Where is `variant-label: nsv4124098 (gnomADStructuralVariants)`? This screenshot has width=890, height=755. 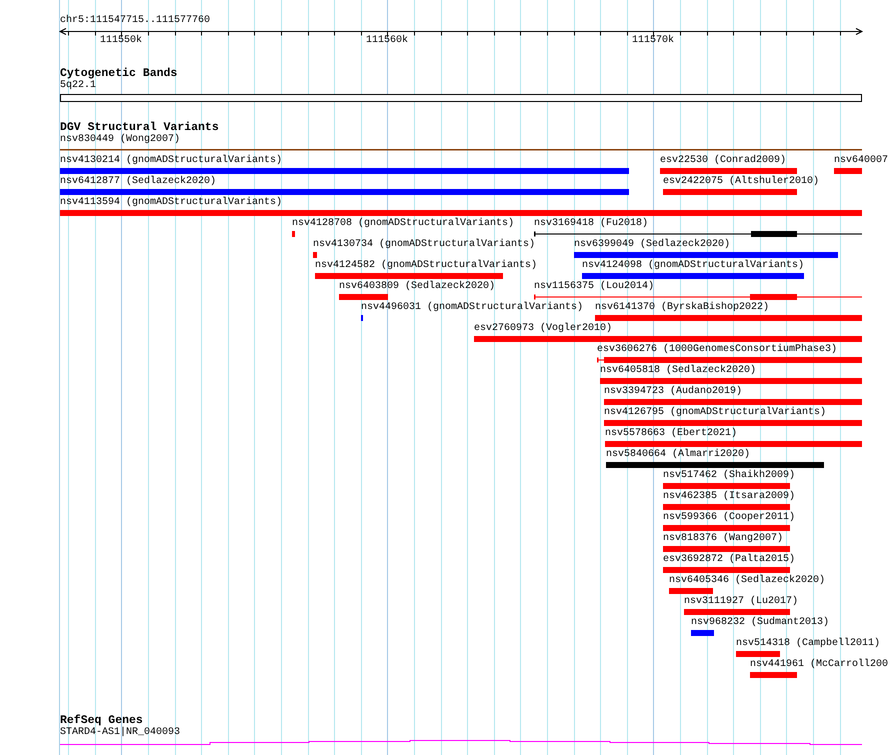
variant-label: nsv4124098 (gnomADStructuralVariants) is located at coordinates (693, 266).